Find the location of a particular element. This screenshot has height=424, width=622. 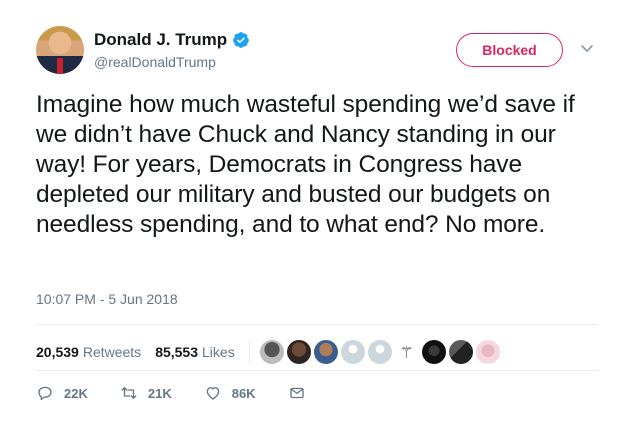

likers-avatars: ⚚ is located at coordinates (381, 352).